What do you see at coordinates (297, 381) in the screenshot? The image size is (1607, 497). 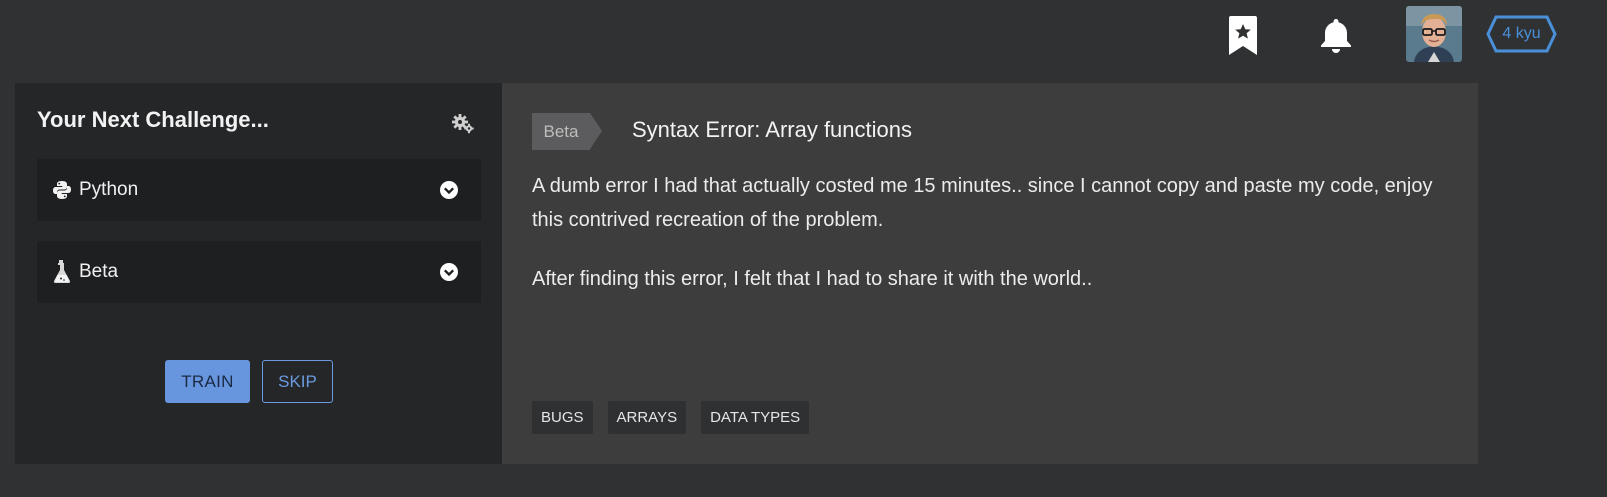 I see `skip-button: SKIP` at bounding box center [297, 381].